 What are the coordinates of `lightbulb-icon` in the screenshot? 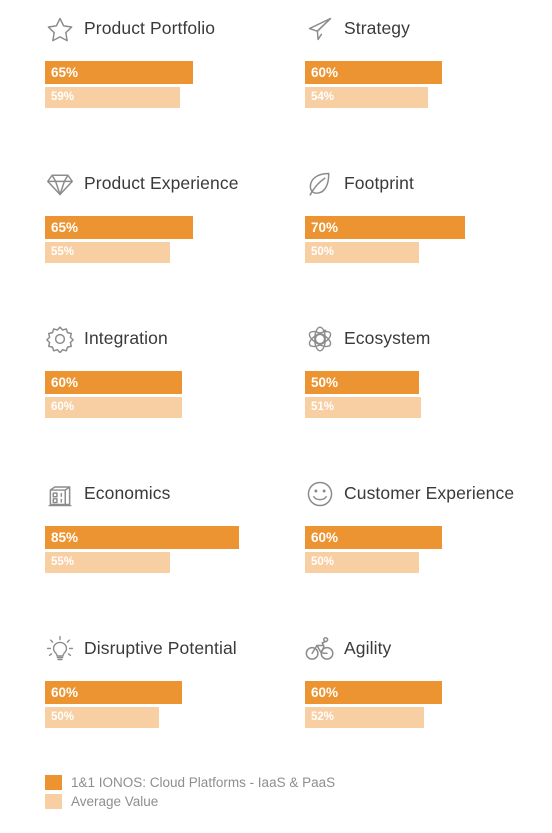 It's located at (60, 649).